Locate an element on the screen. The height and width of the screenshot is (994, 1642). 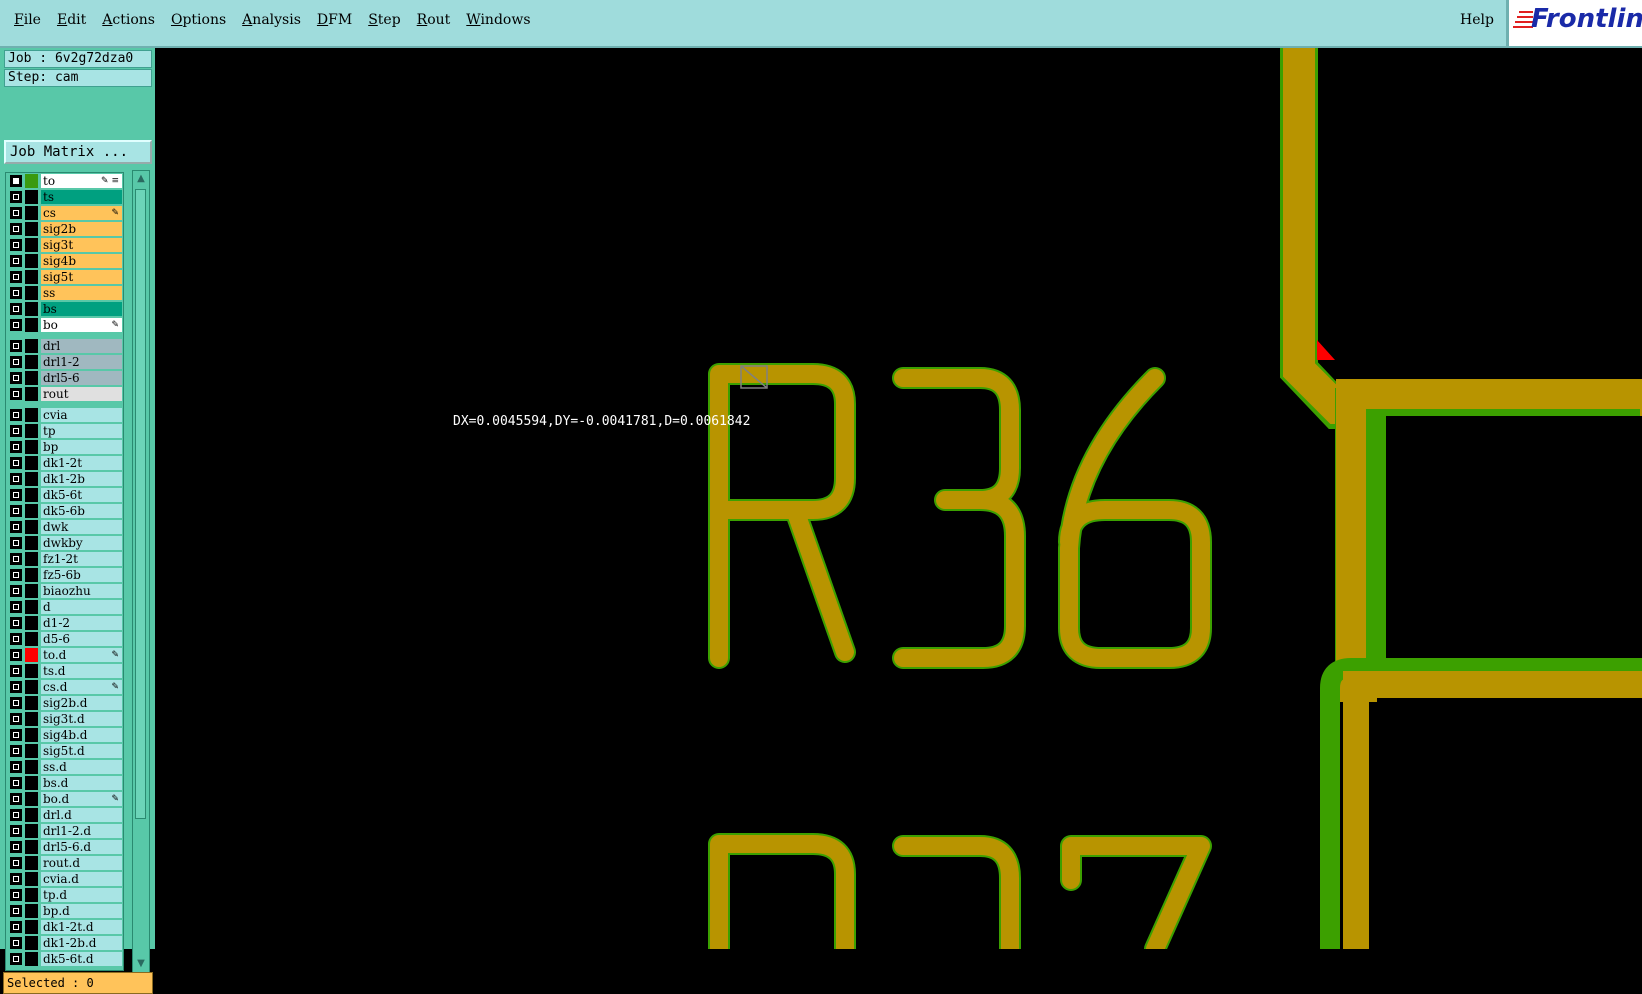
layer-row: sig3t is located at coordinates (64, 245).